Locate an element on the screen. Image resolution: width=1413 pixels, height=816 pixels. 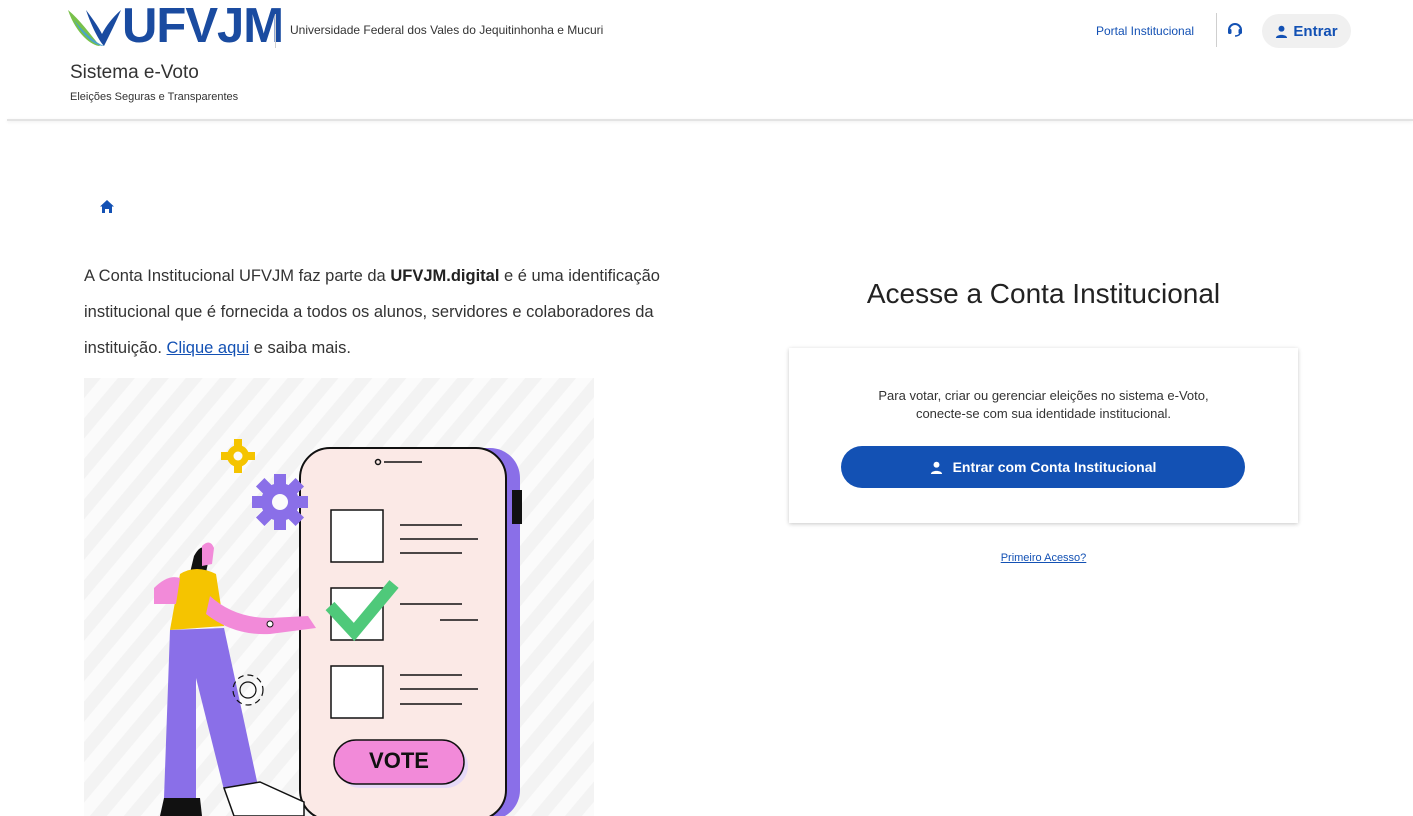
header-divider is located at coordinates (275, 31).